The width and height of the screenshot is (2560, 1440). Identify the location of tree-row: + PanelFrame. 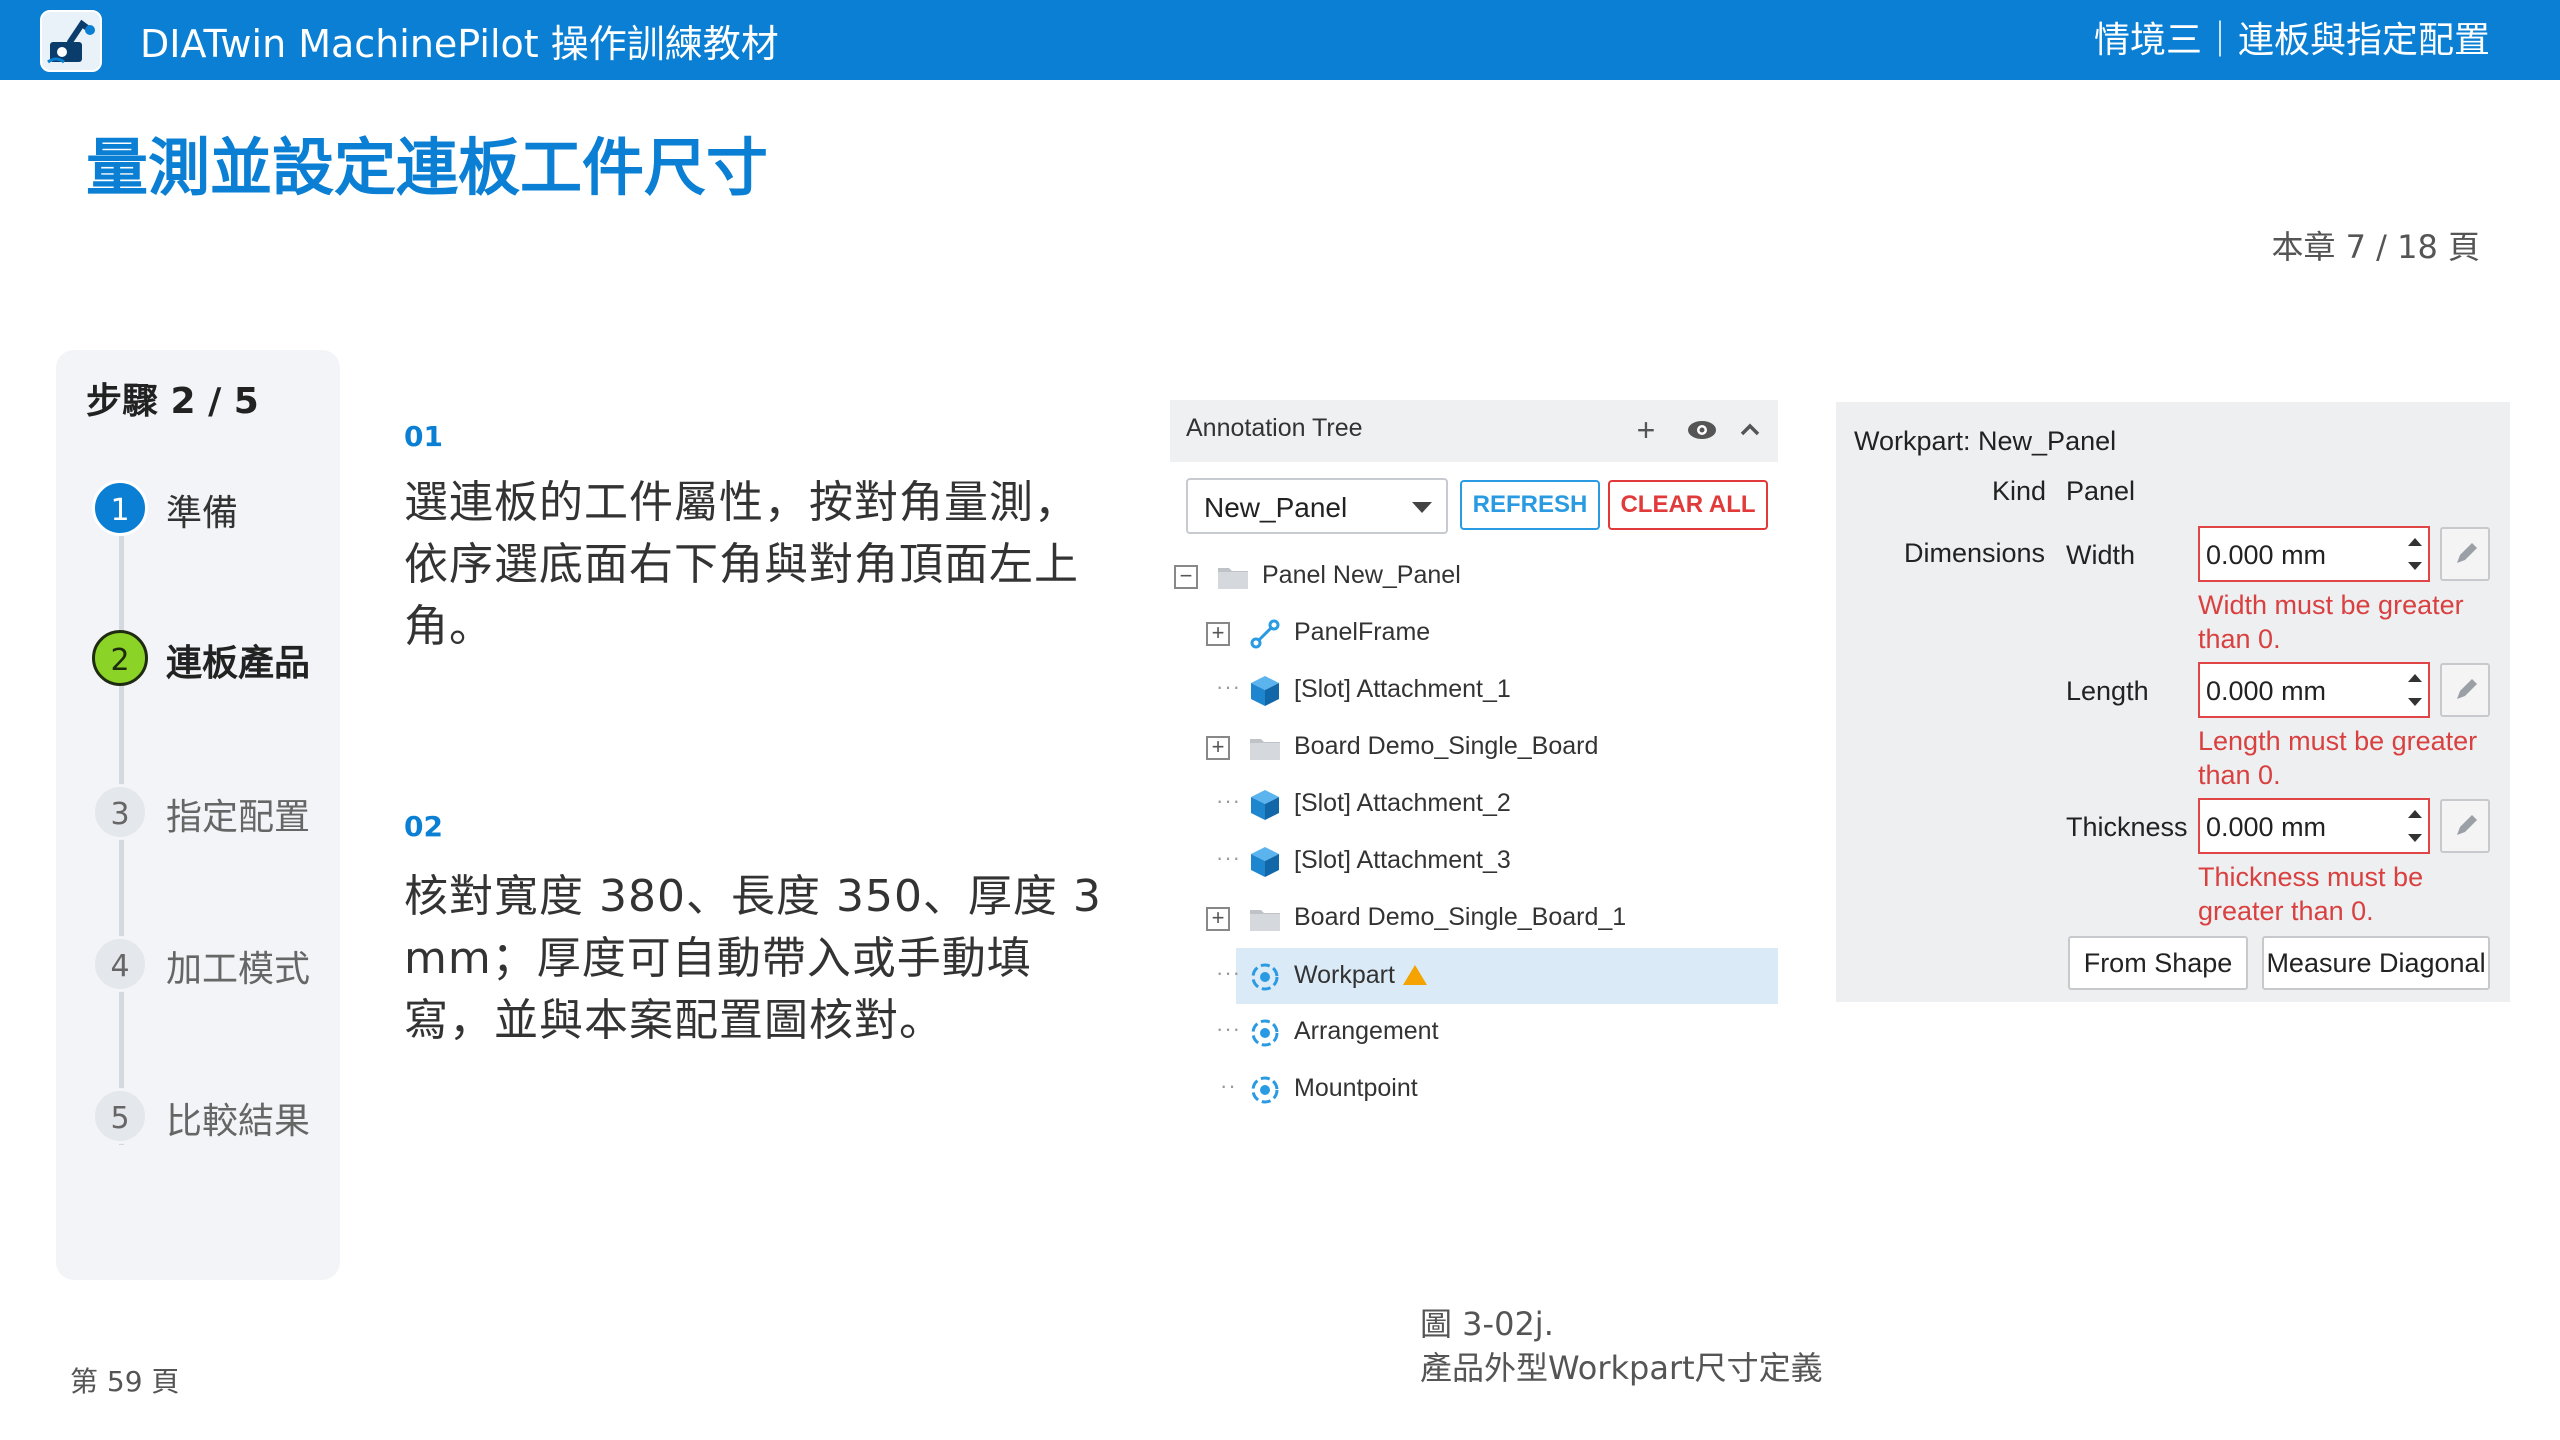
(1474, 633).